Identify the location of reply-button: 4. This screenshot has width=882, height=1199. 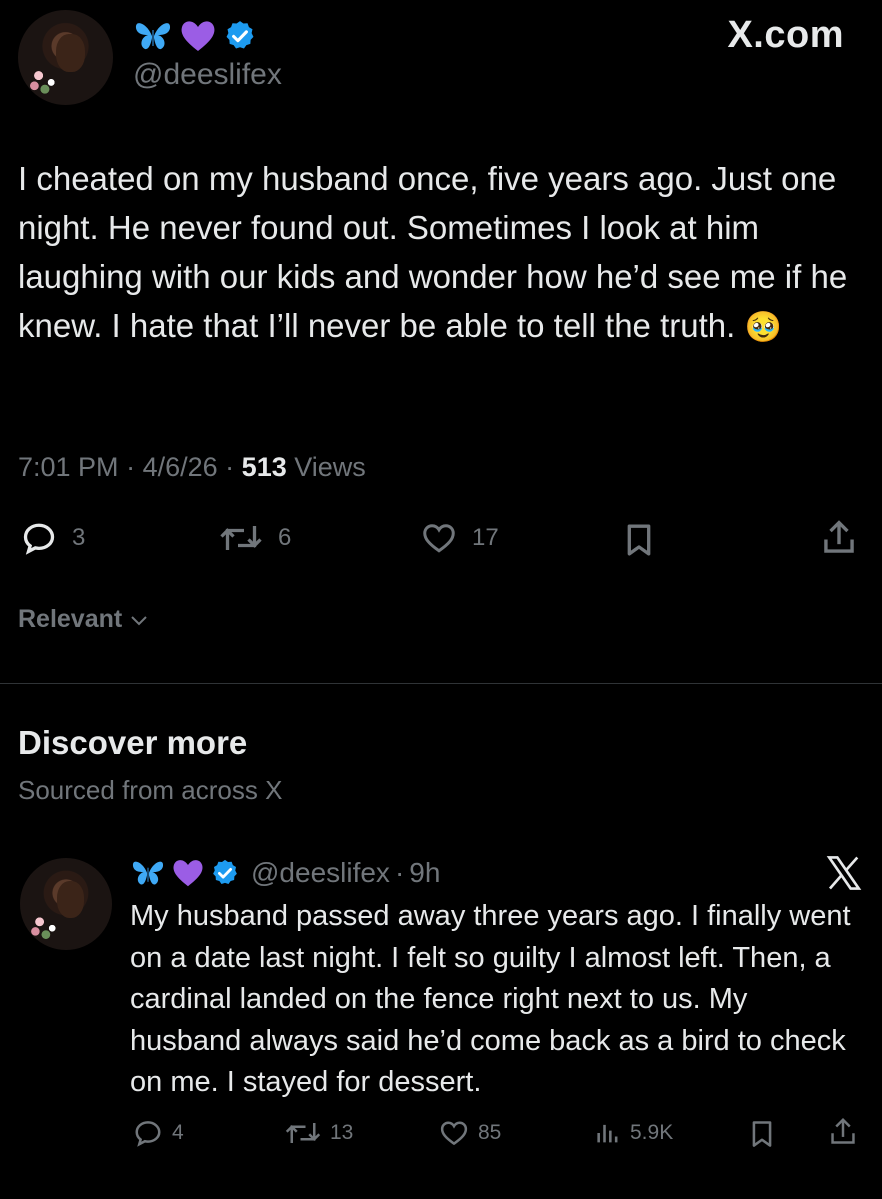
(158, 1133).